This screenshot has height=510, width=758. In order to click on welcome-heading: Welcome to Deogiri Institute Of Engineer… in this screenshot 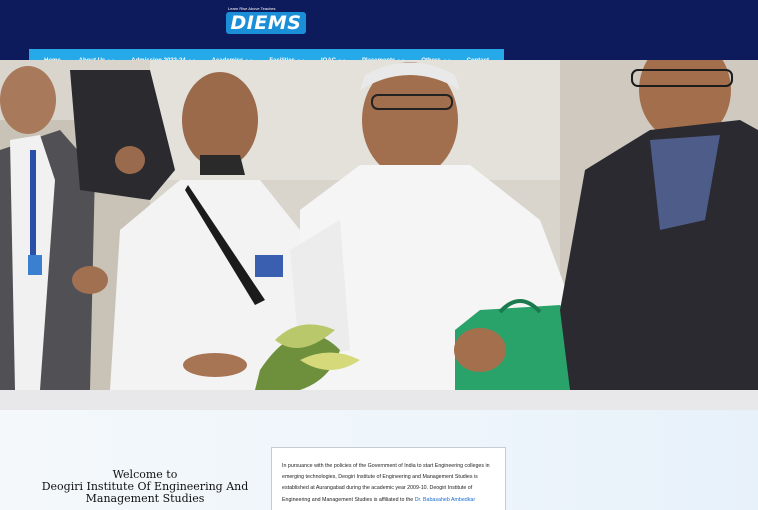, I will do `click(145, 487)`.